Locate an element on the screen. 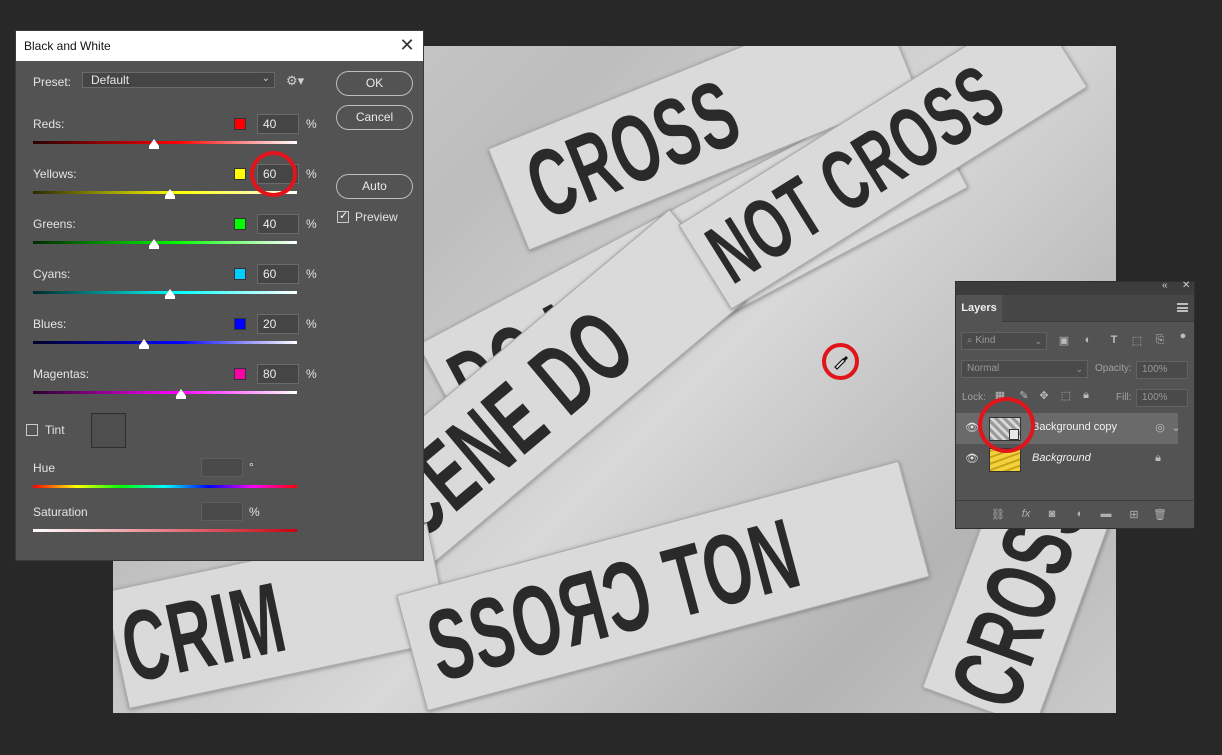 The height and width of the screenshot is (755, 1222). lock-all-icon: 🔒︎ is located at coordinates (1086, 395).